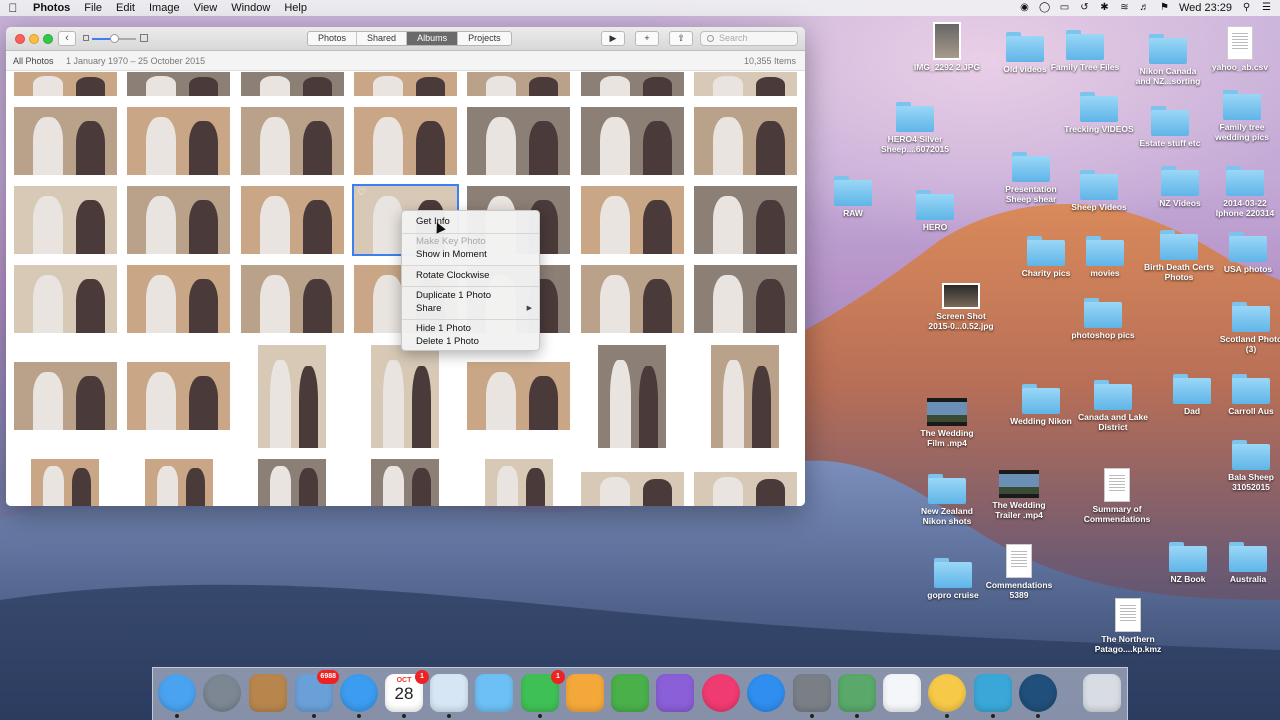 This screenshot has height=720, width=1280. Describe the element at coordinates (1246, 563) in the screenshot. I see `desktop-icon: Australia` at that location.